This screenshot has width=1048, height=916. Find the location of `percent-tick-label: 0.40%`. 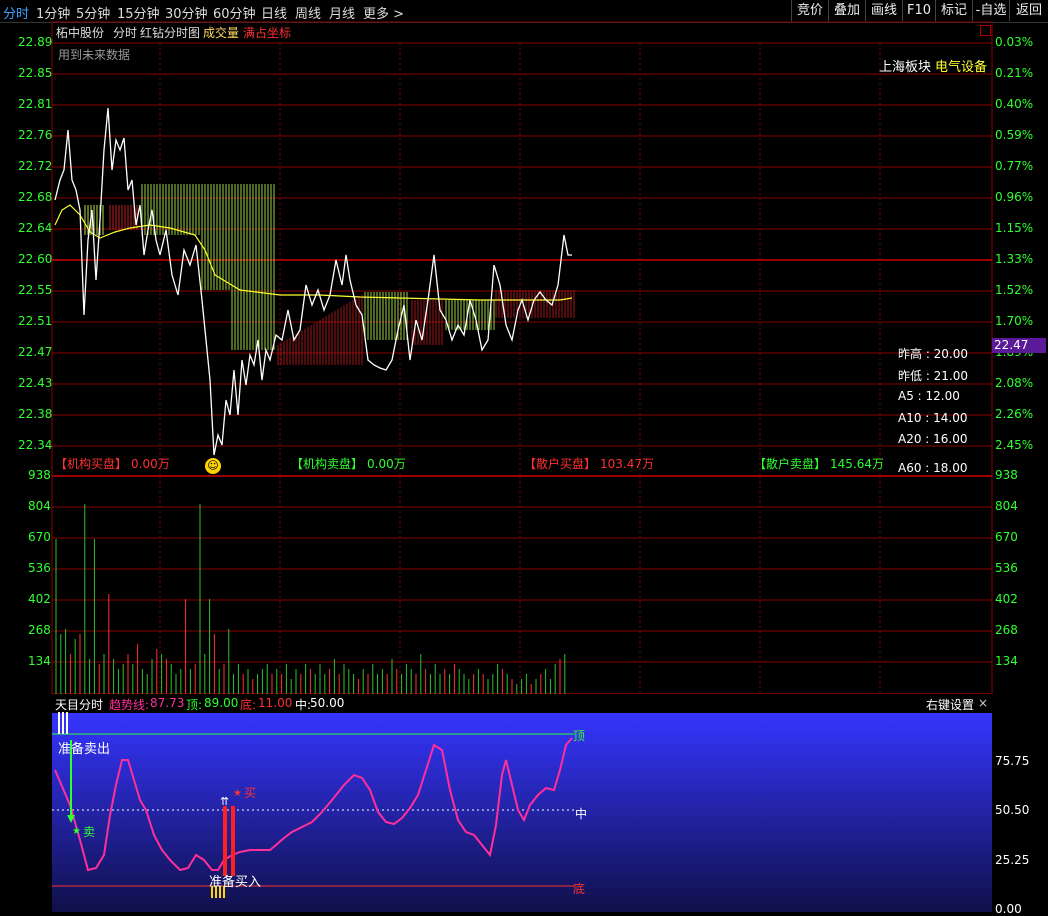

percent-tick-label: 0.40% is located at coordinates (1014, 104).